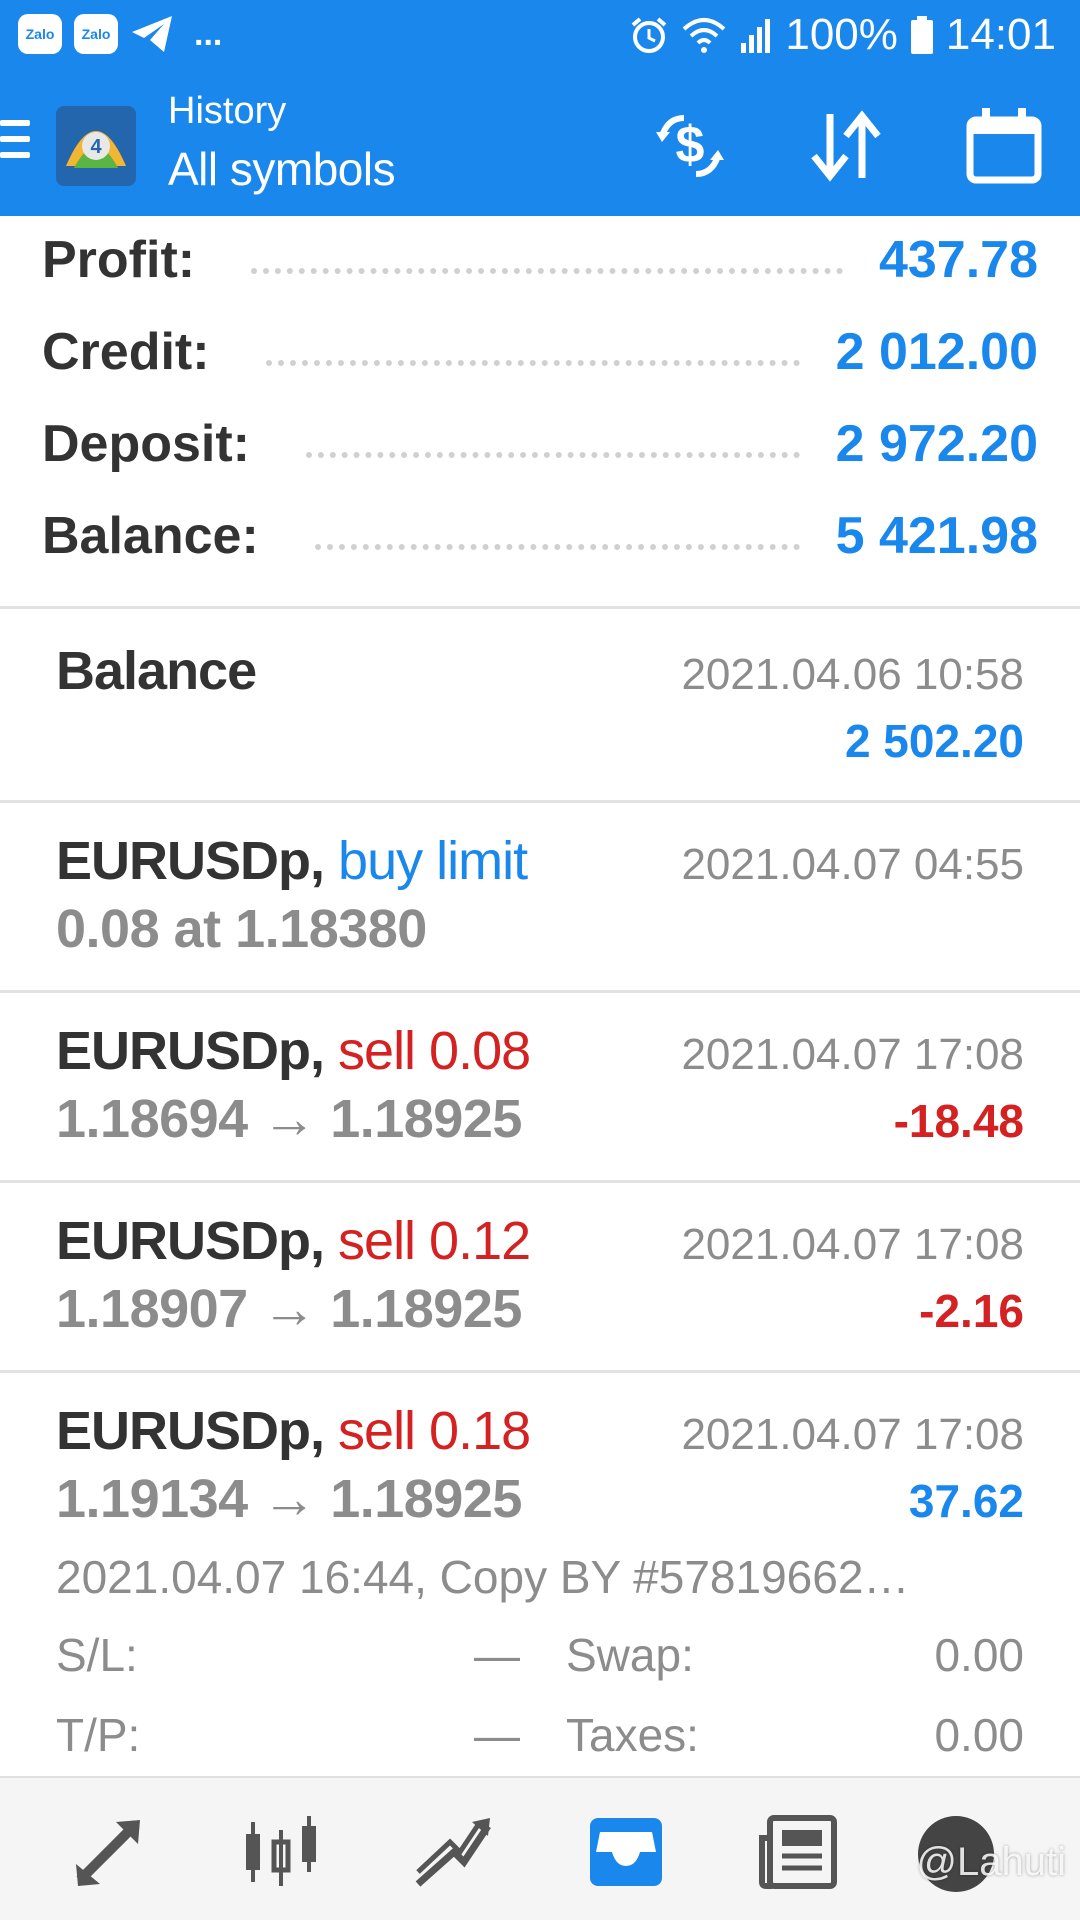 This screenshot has width=1080, height=1920. What do you see at coordinates (540, 1848) in the screenshot?
I see `bottom-navigation: @Lahuti` at bounding box center [540, 1848].